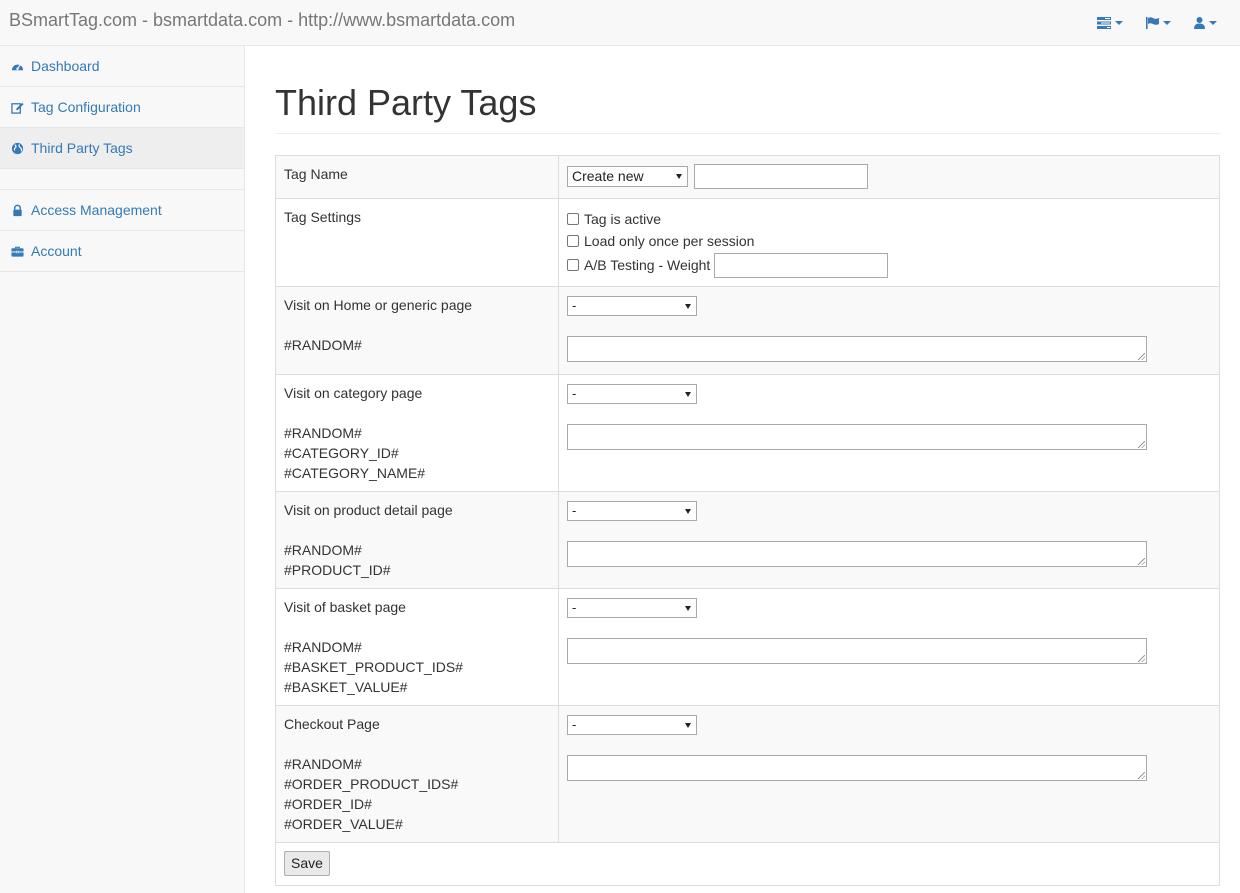 The width and height of the screenshot is (1240, 893). I want to click on category-page-code-textarea, so click(857, 437).